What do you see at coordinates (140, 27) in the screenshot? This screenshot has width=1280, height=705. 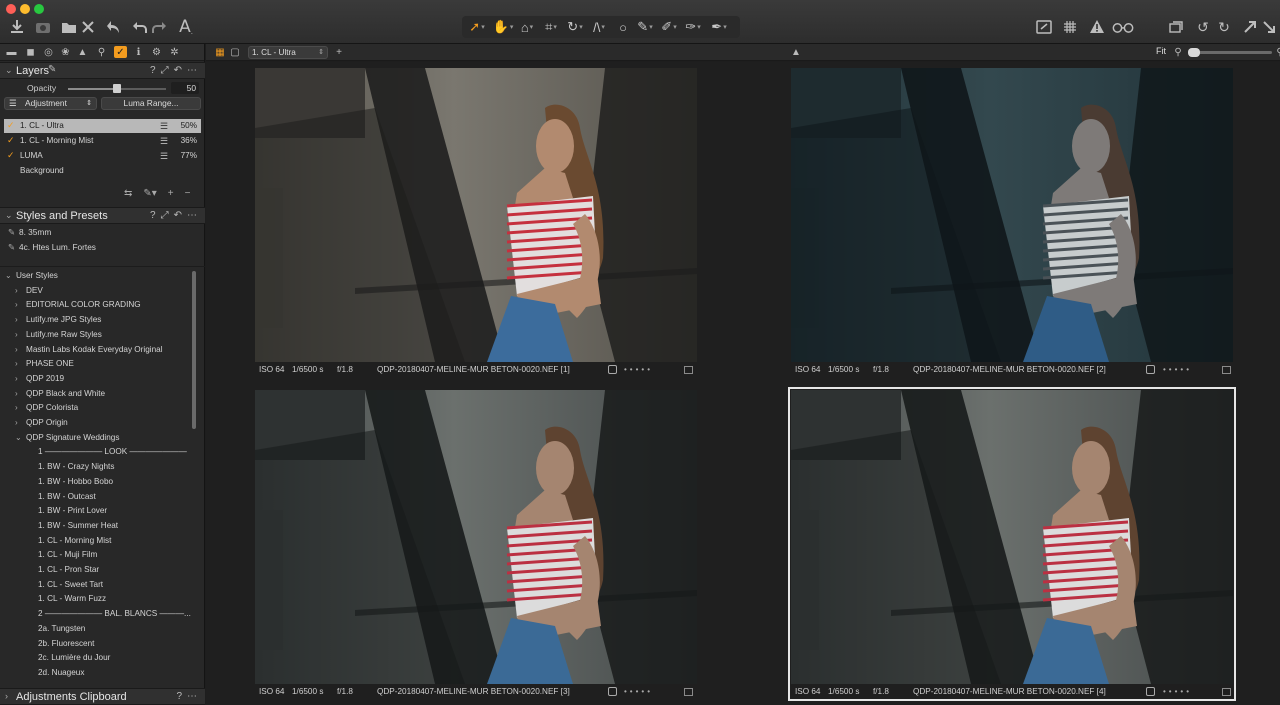 I see `undo-icon` at bounding box center [140, 27].